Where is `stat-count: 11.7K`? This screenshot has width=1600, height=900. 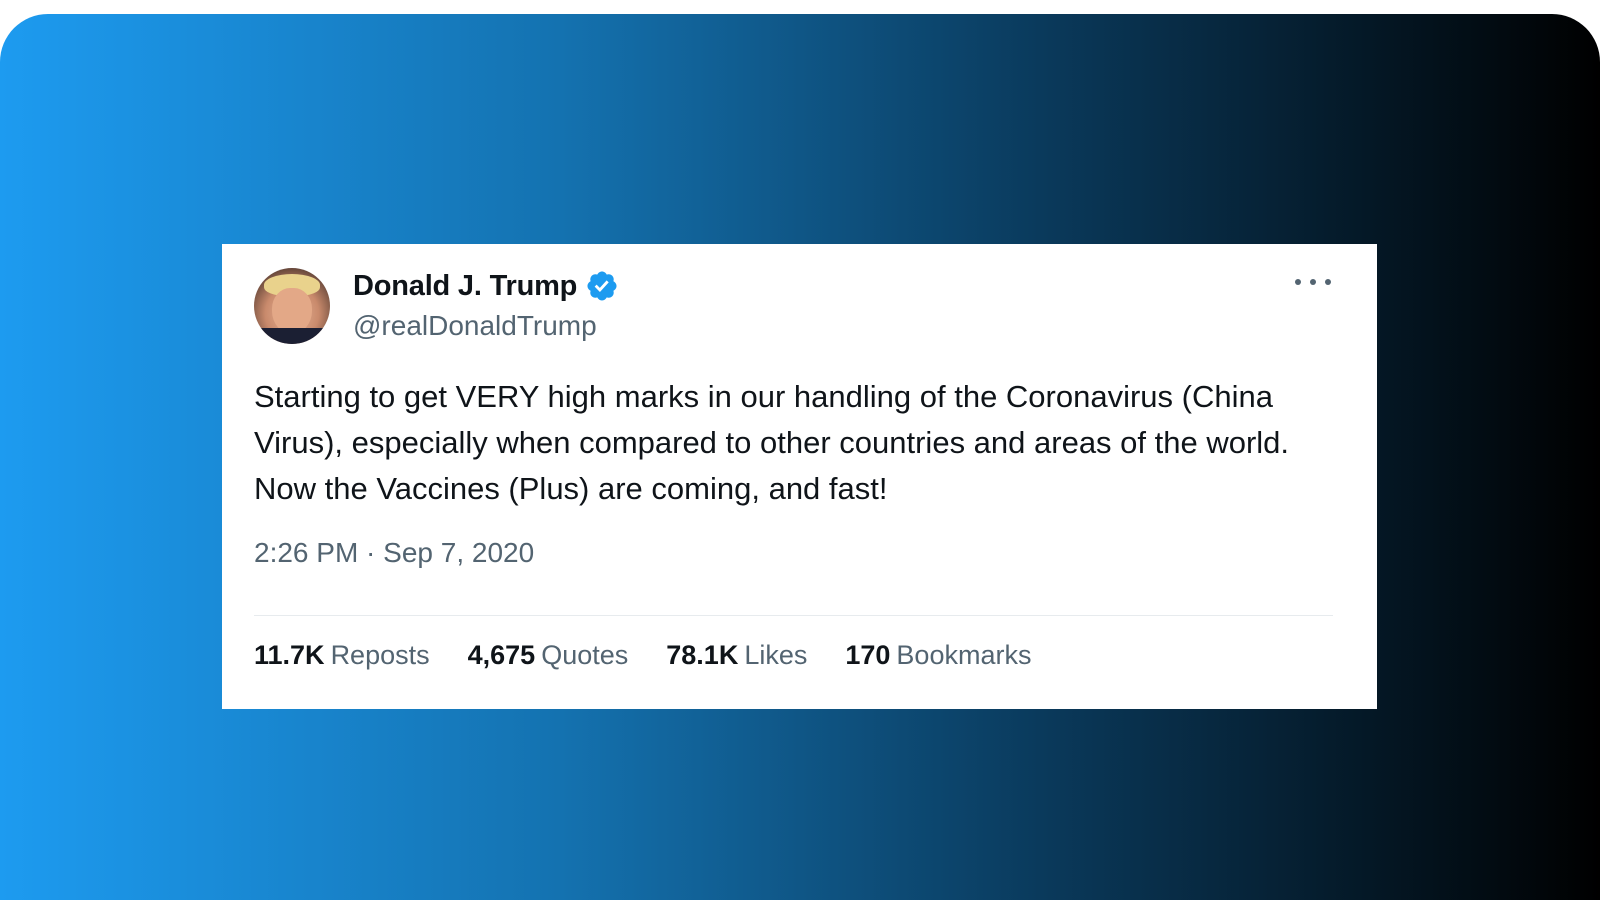
stat-count: 11.7K is located at coordinates (289, 655).